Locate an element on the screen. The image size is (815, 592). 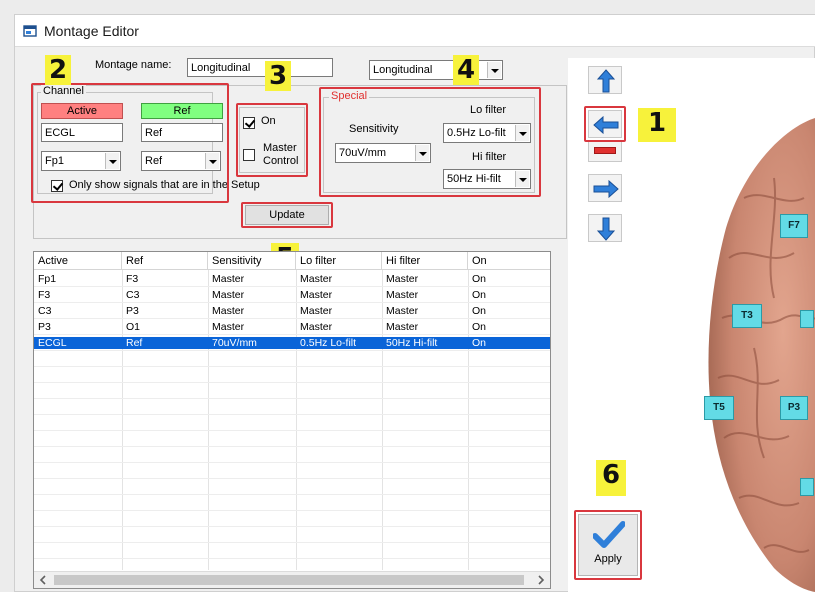
electrode-f7: F7 is located at coordinates (794, 226).